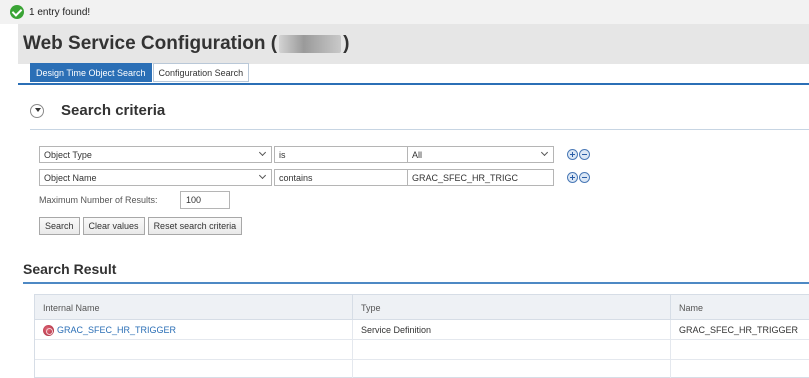  Describe the element at coordinates (113, 110) in the screenshot. I see `search-criteria-title: Search criteria` at that location.